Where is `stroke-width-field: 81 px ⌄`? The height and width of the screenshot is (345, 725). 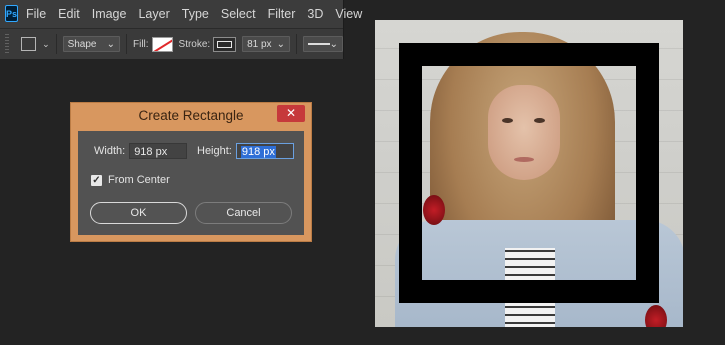
stroke-width-field: 81 px ⌄ is located at coordinates (266, 44).